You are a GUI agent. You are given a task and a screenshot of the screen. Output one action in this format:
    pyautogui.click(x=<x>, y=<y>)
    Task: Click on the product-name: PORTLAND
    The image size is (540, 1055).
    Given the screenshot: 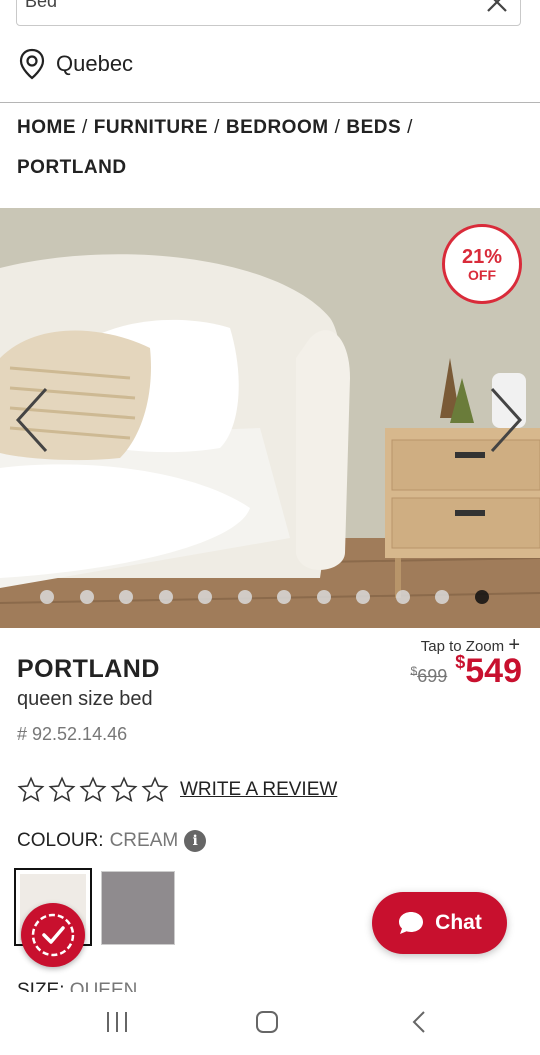 What is the action you would take?
    pyautogui.click(x=88, y=669)
    